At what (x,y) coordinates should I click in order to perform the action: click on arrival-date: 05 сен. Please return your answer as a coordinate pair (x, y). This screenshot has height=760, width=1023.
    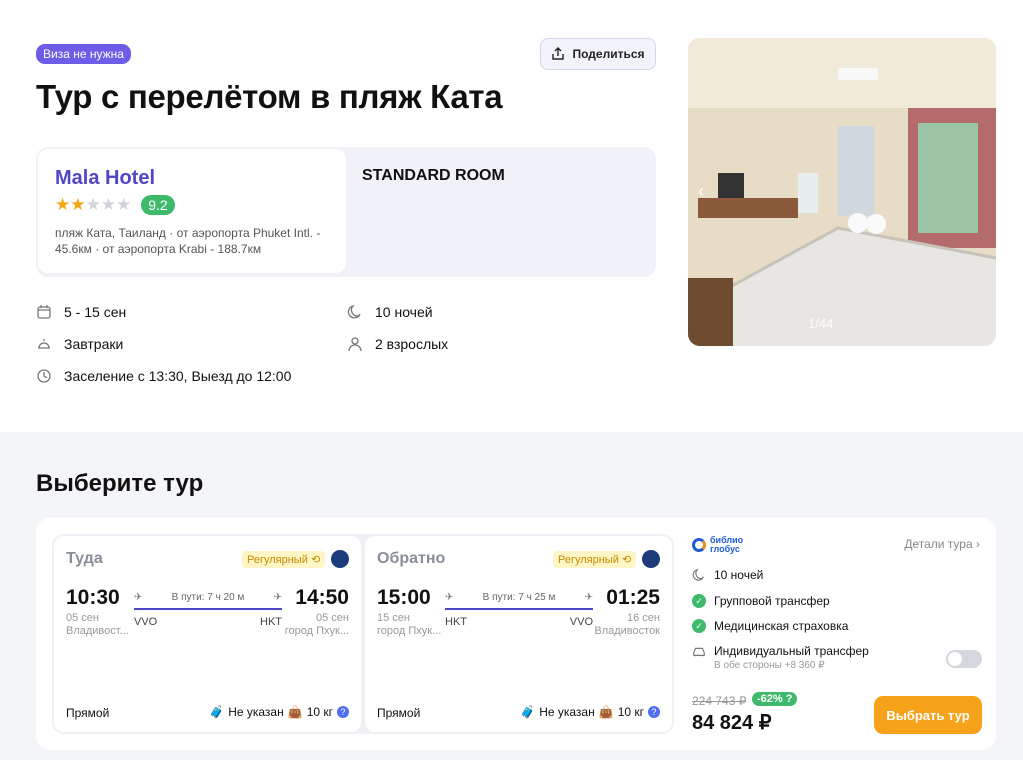
    Looking at the image, I should click on (332, 618).